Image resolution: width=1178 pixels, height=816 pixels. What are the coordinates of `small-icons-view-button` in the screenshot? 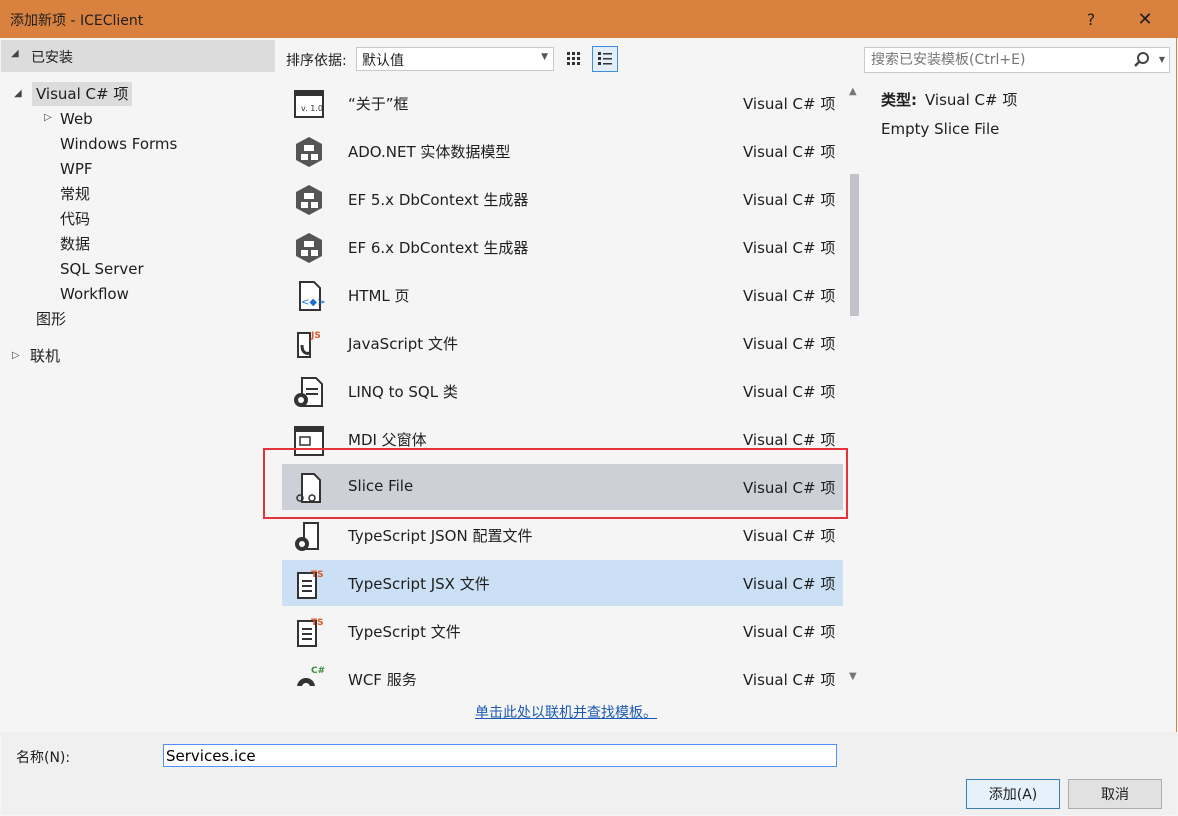 It's located at (574, 59).